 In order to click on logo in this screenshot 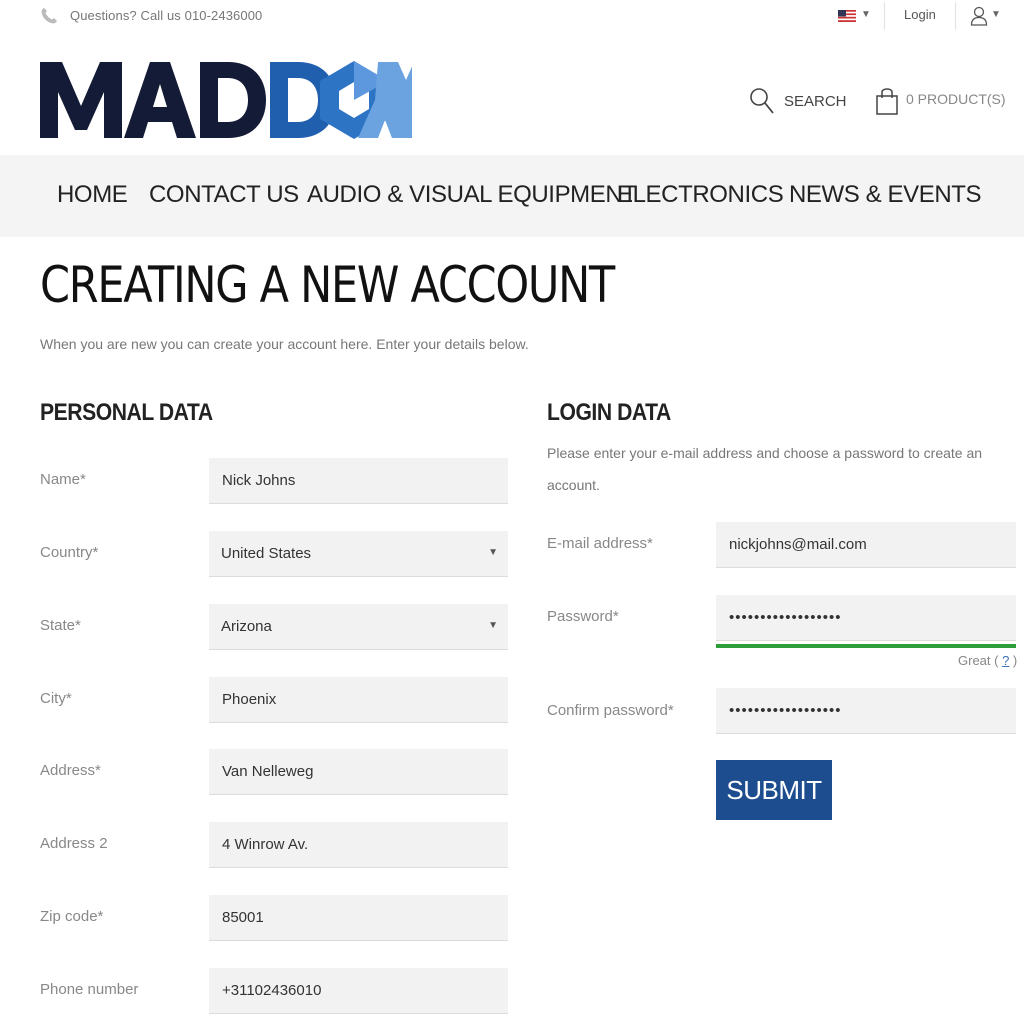, I will do `click(227, 100)`.